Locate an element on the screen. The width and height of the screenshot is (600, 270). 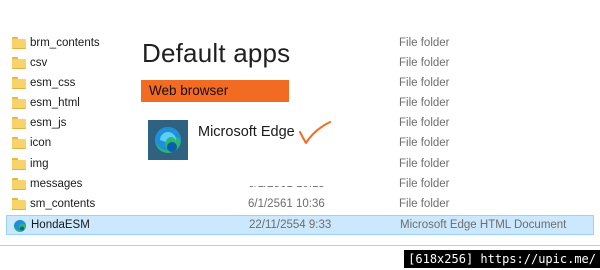
file-name: sm_contents is located at coordinates (63, 204).